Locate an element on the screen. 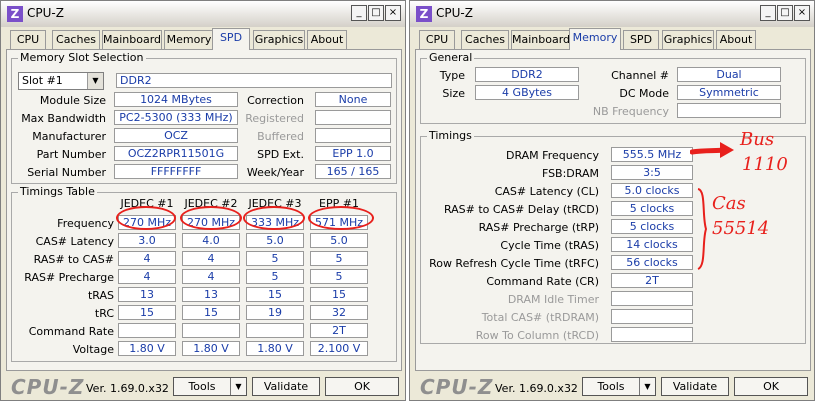 Image resolution: width=815 pixels, height=401 pixels. group-label: Memory Slot Selection is located at coordinates (82, 57).